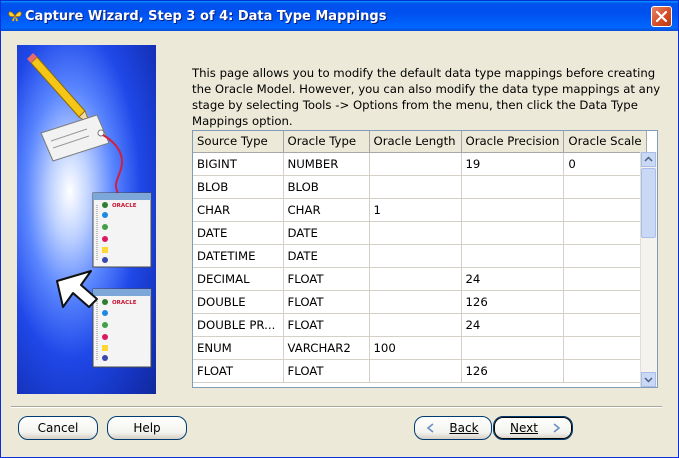 The height and width of the screenshot is (458, 679). I want to click on table-row: DECIMAL FLOAT 24, so click(420, 279).